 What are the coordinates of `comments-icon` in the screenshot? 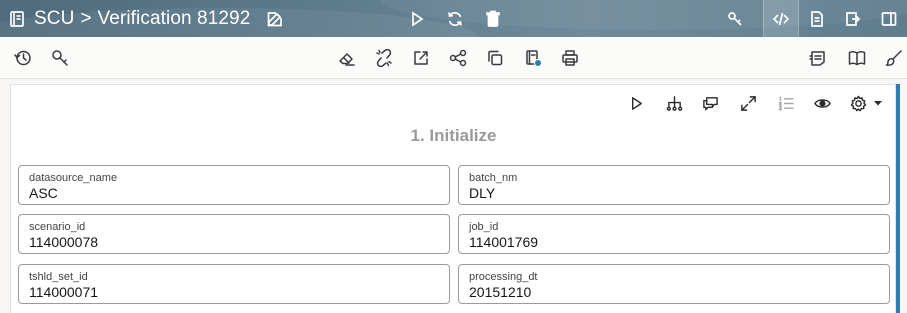 It's located at (710, 103).